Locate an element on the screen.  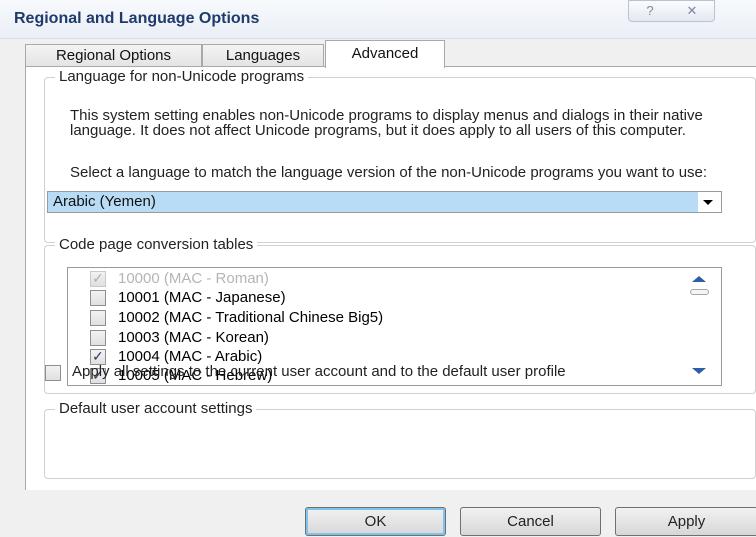
close-button: ✕ is located at coordinates (692, 11).